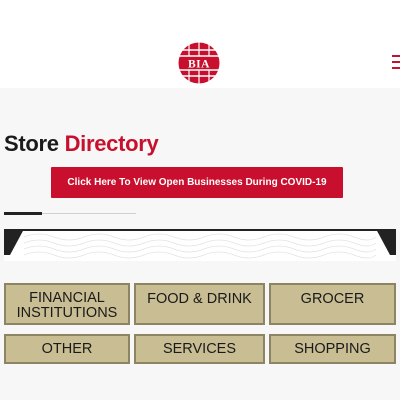 Image resolution: width=400 pixels, height=400 pixels. I want to click on category-label: SHOPPING, so click(332, 348).